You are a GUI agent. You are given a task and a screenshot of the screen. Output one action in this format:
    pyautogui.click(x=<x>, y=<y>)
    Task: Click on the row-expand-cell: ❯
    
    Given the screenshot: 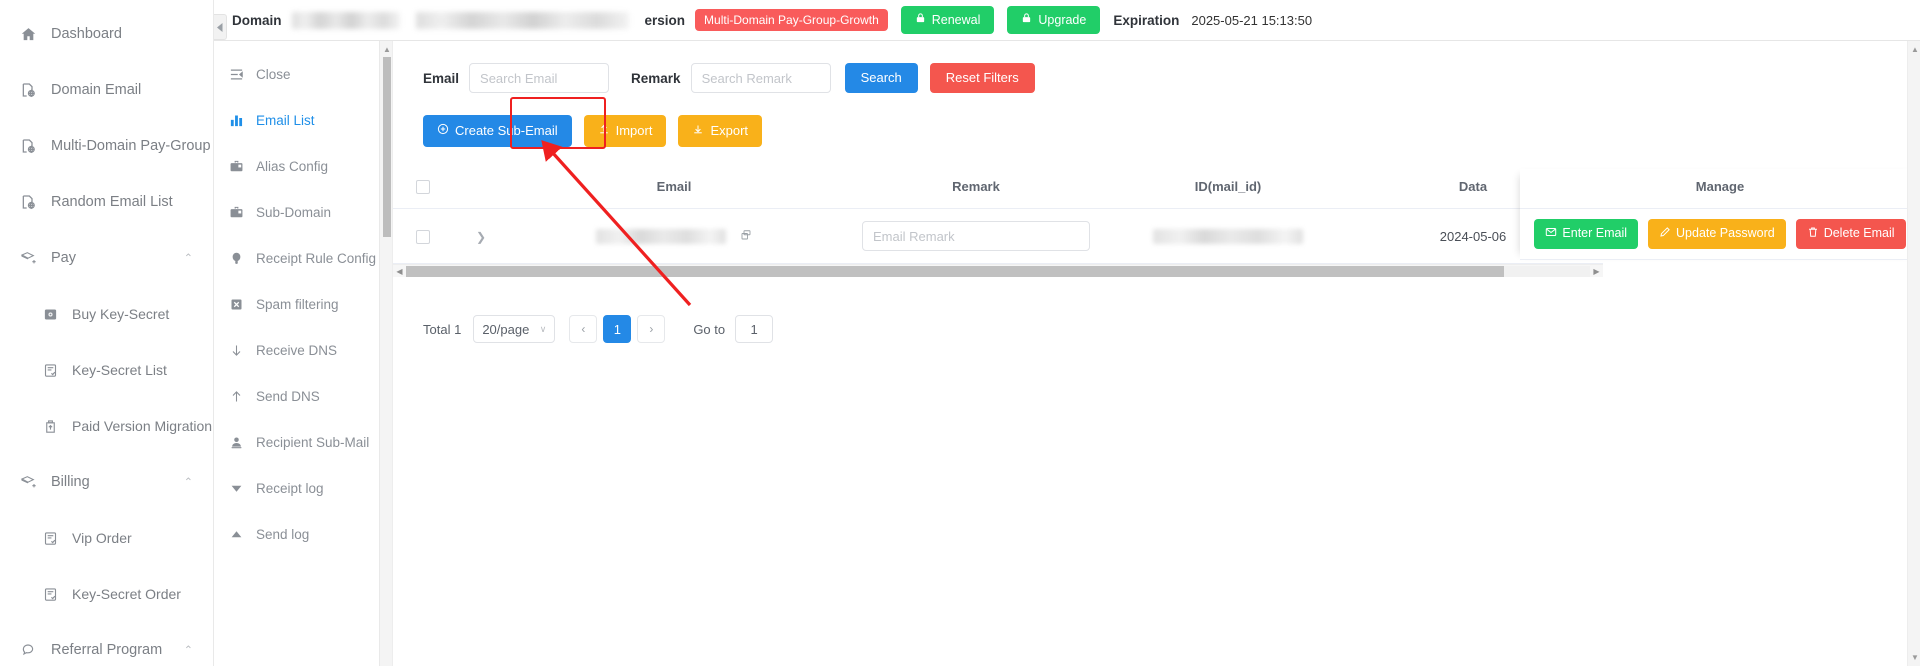 What is the action you would take?
    pyautogui.click(x=481, y=236)
    